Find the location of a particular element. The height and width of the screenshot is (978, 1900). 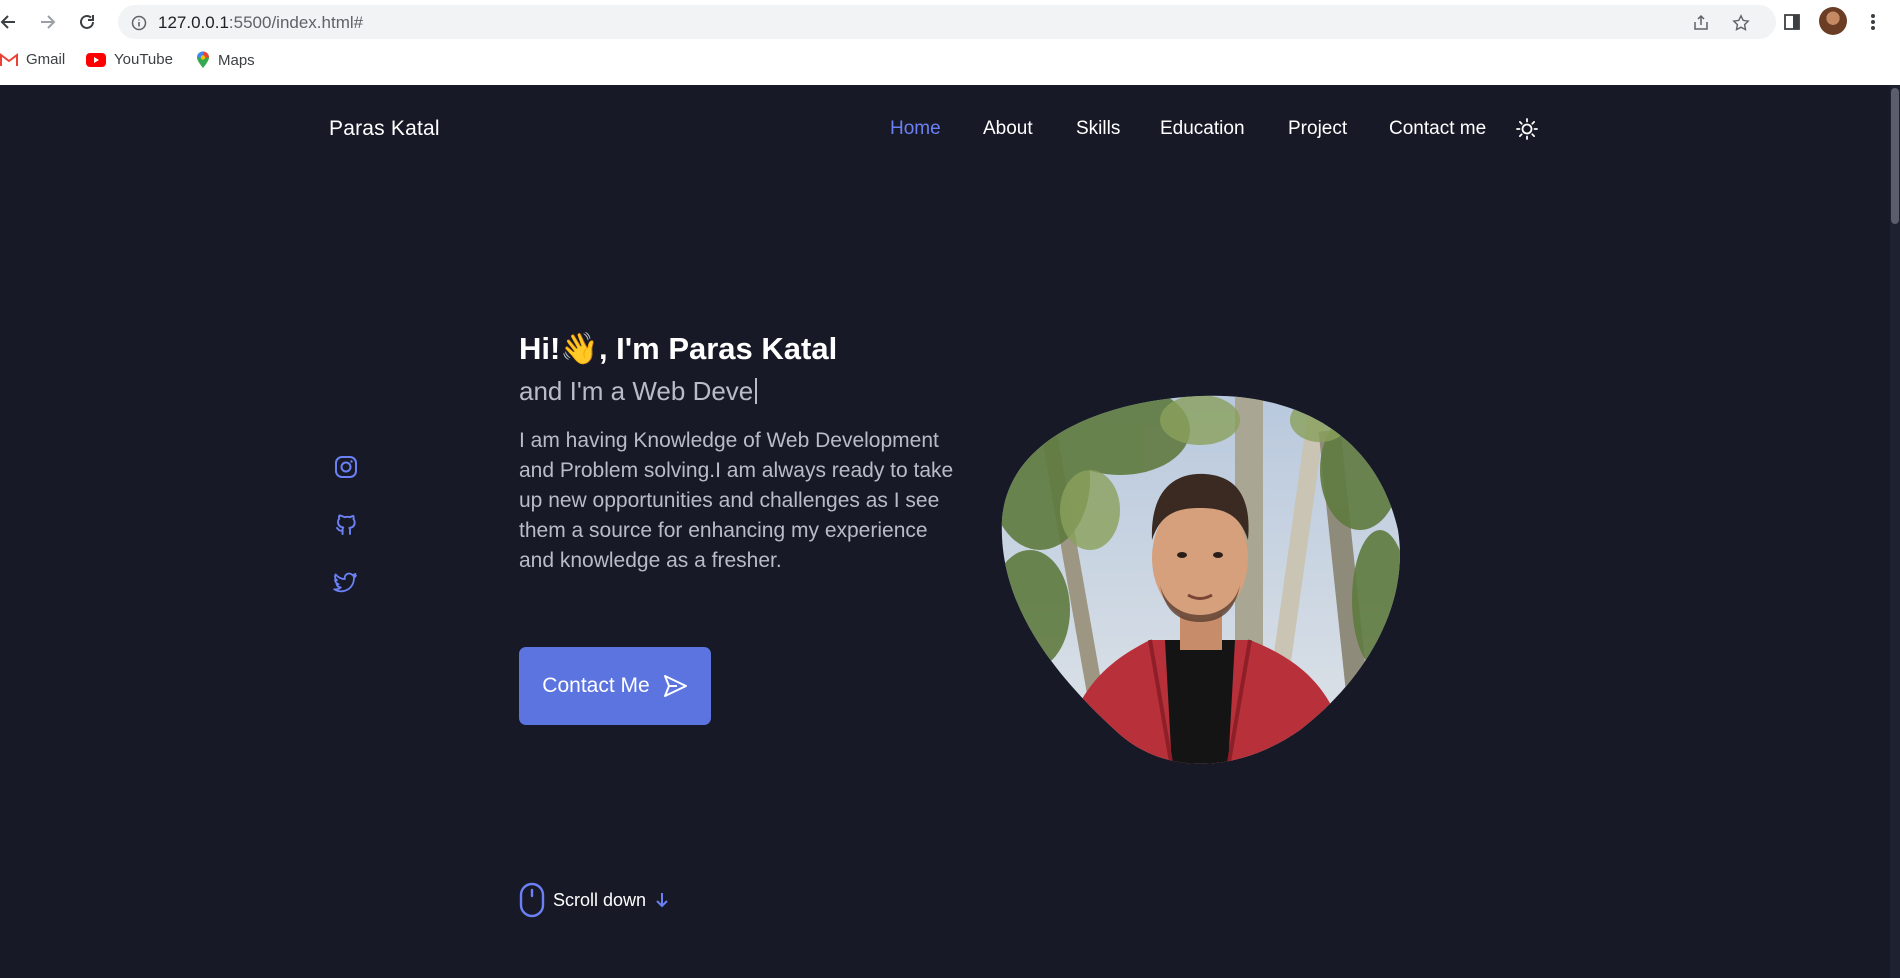

send-icon is located at coordinates (675, 686).